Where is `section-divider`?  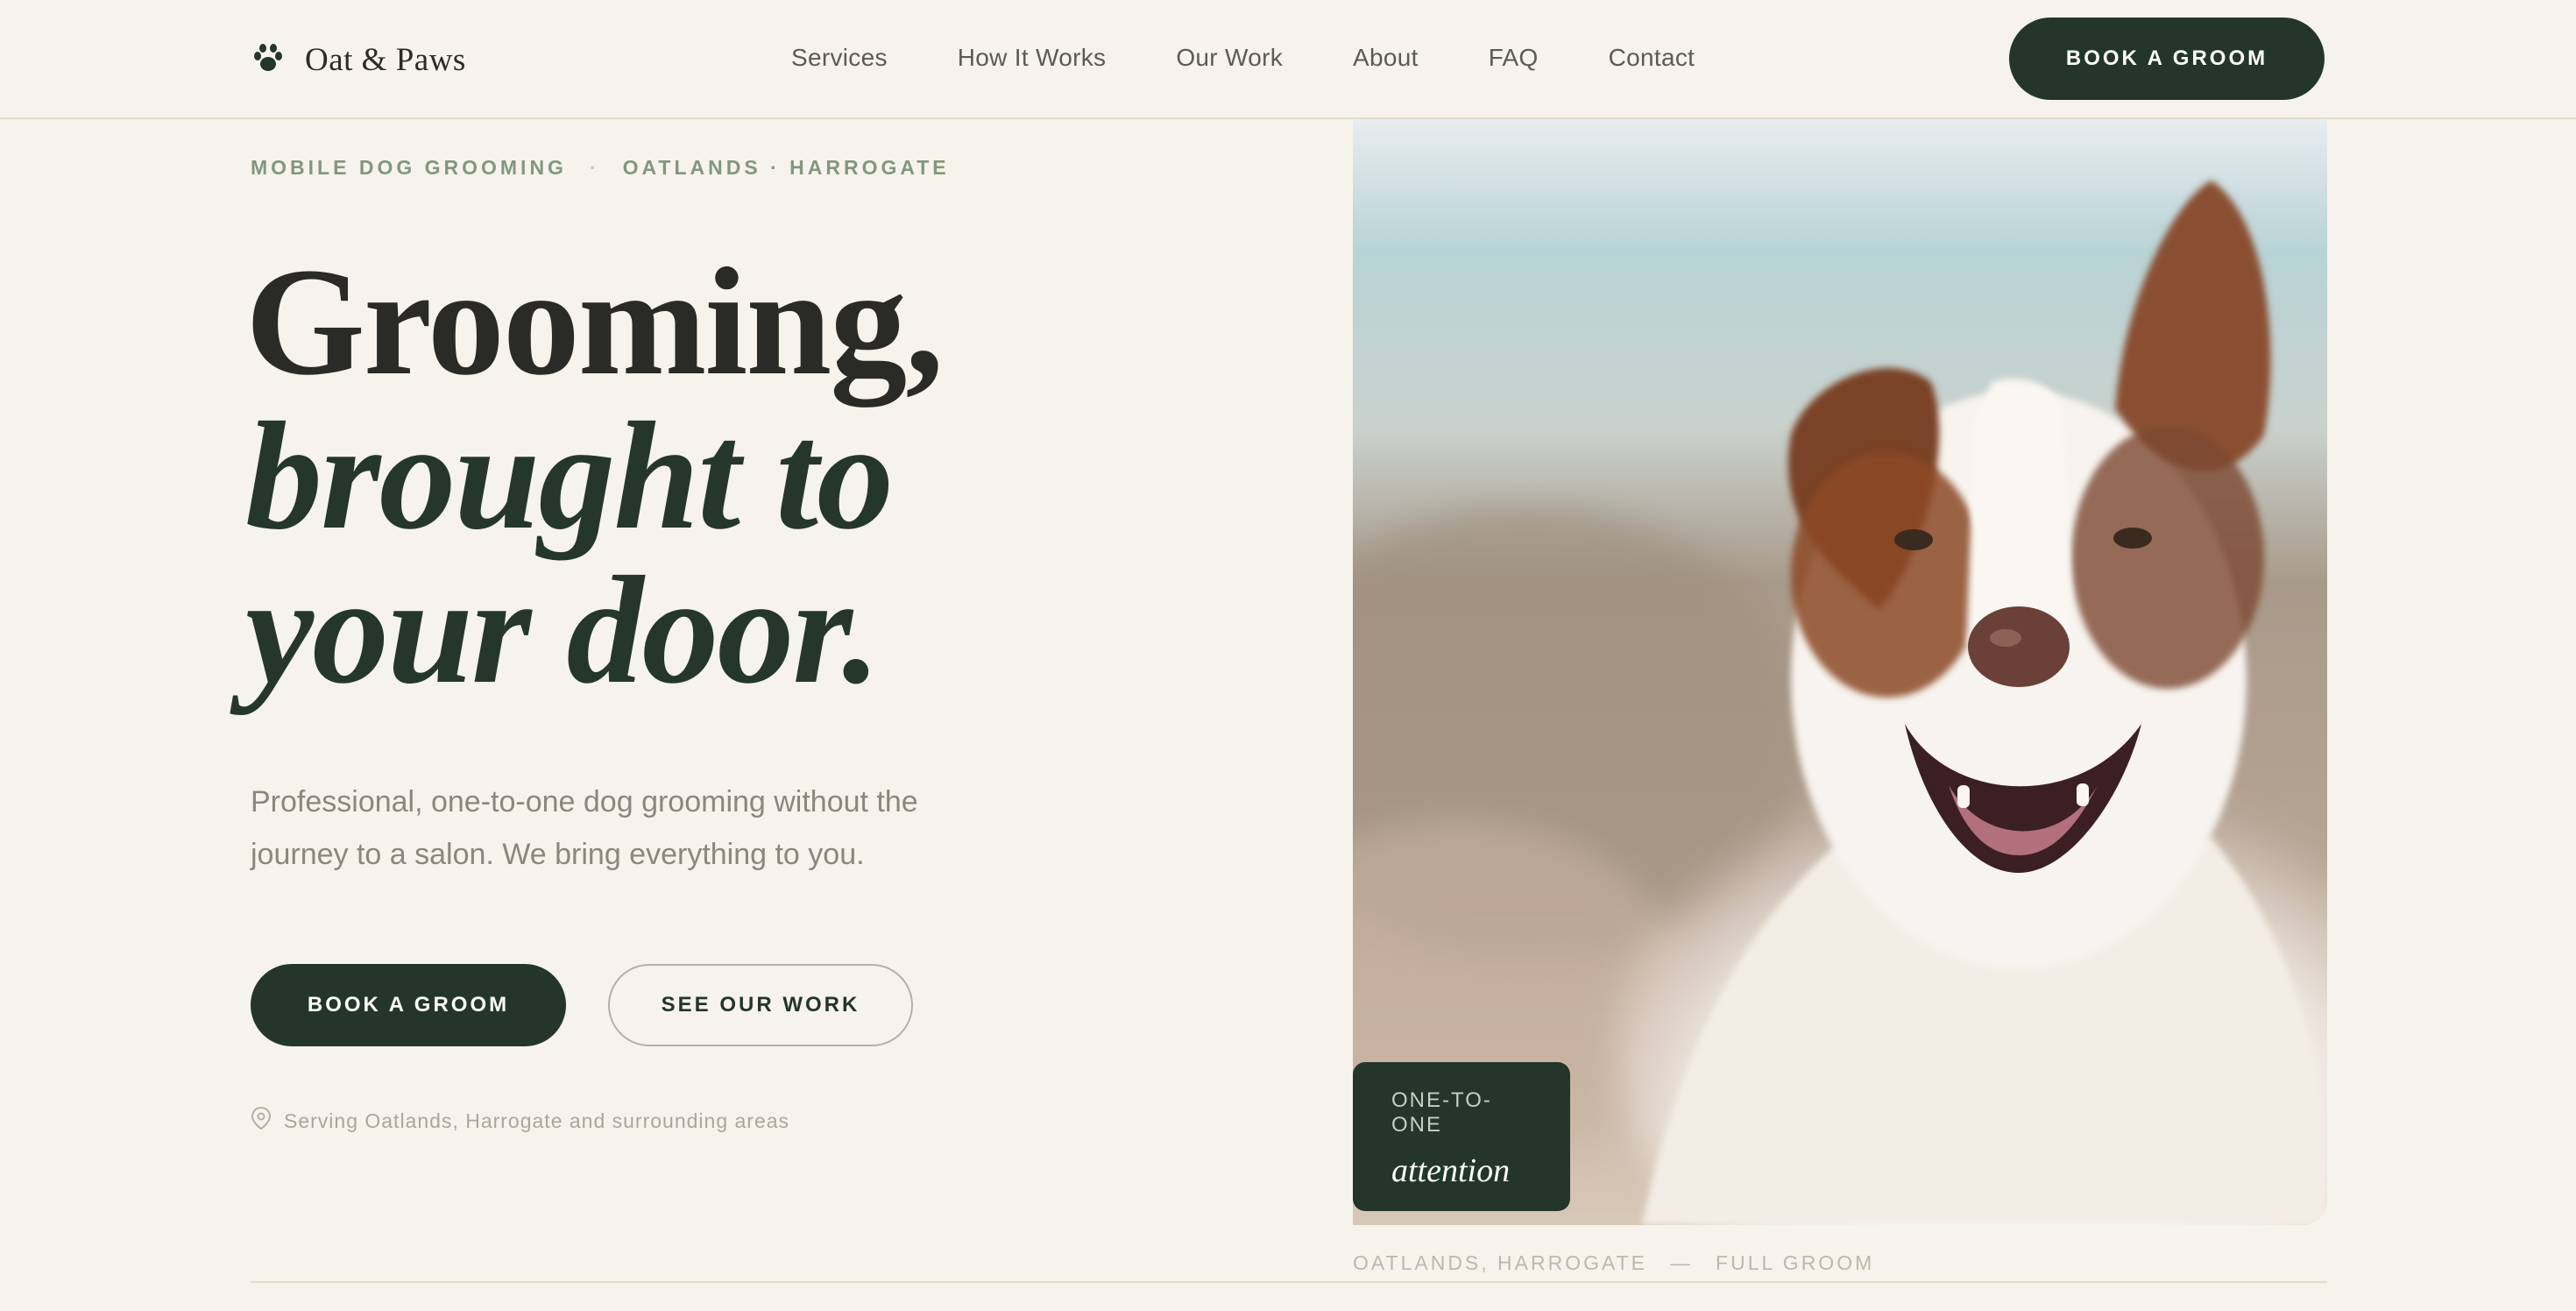
section-divider is located at coordinates (1289, 1282).